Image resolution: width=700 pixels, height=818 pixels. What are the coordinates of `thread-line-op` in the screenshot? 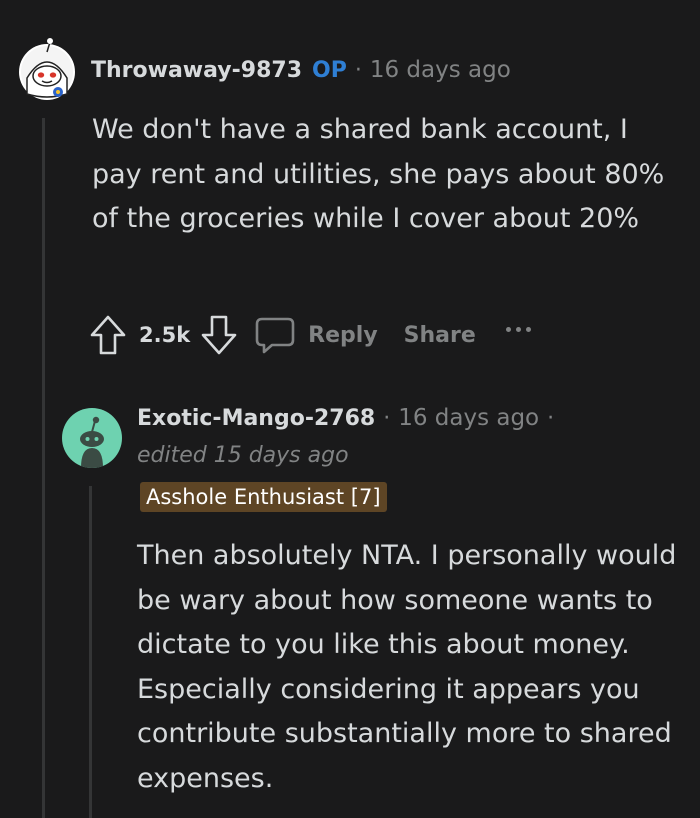 It's located at (43, 468).